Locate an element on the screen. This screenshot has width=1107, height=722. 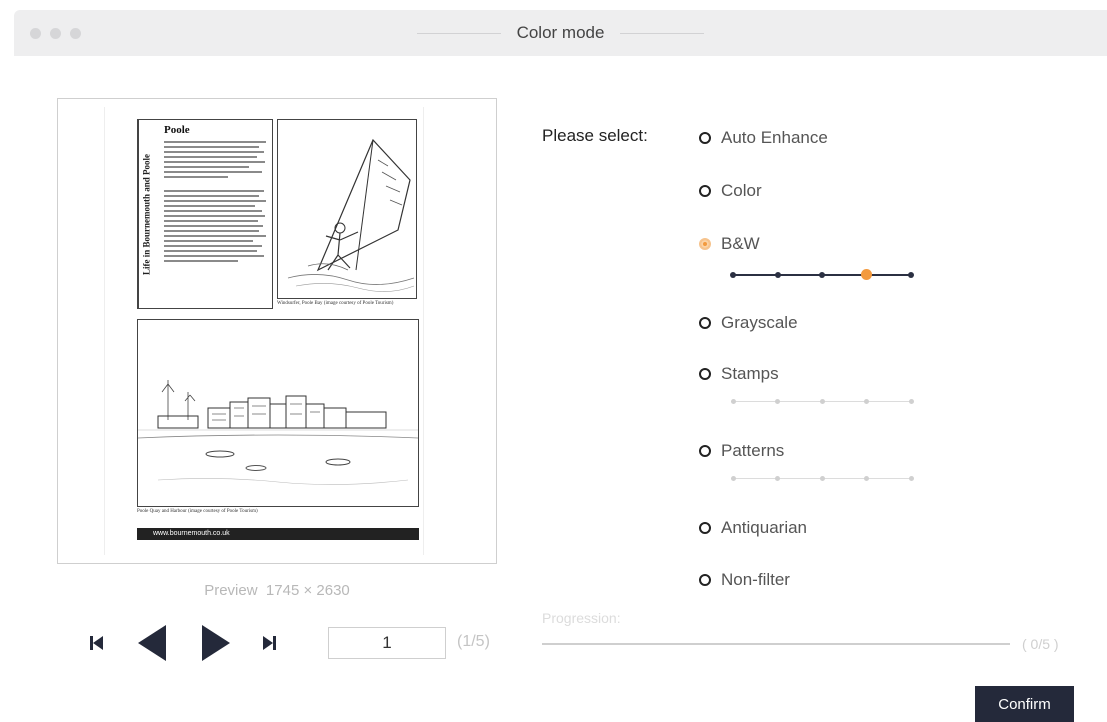
title-bar: Color mode is located at coordinates (560, 33).